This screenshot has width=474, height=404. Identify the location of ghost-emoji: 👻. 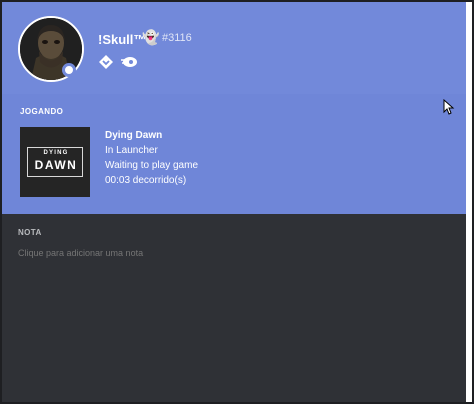
(151, 38).